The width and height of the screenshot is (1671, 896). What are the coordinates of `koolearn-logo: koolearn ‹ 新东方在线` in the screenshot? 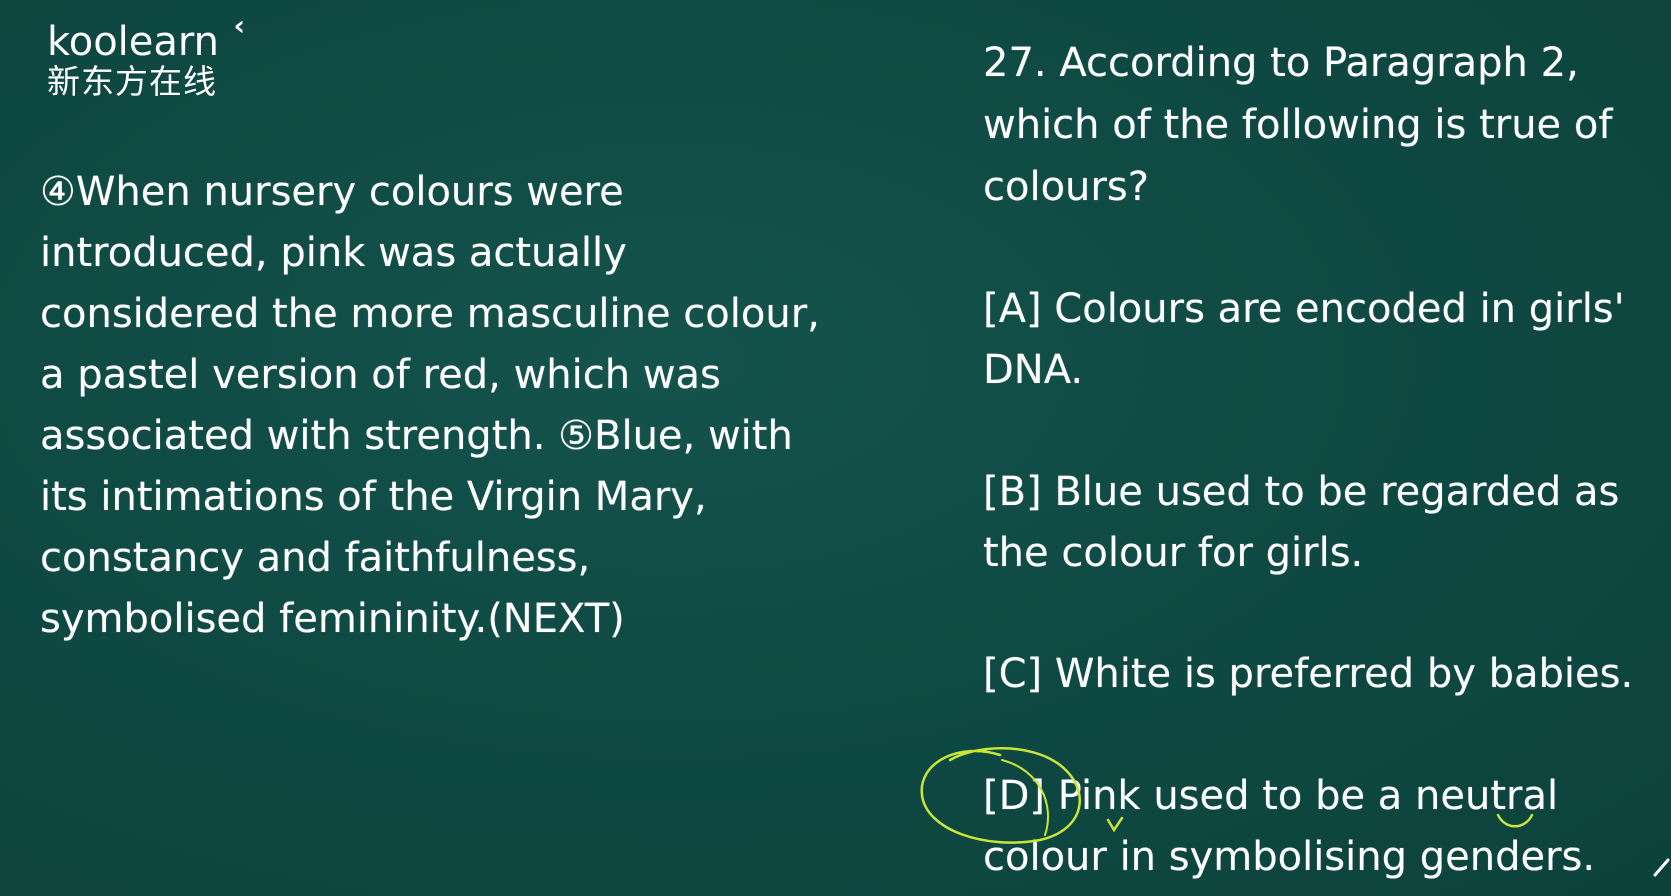 It's located at (167, 55).